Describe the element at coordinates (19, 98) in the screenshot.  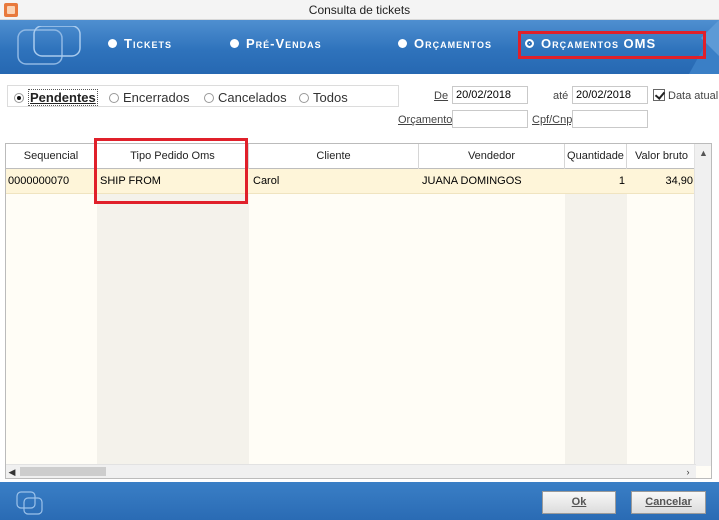
I see `radio-checked-icon` at that location.